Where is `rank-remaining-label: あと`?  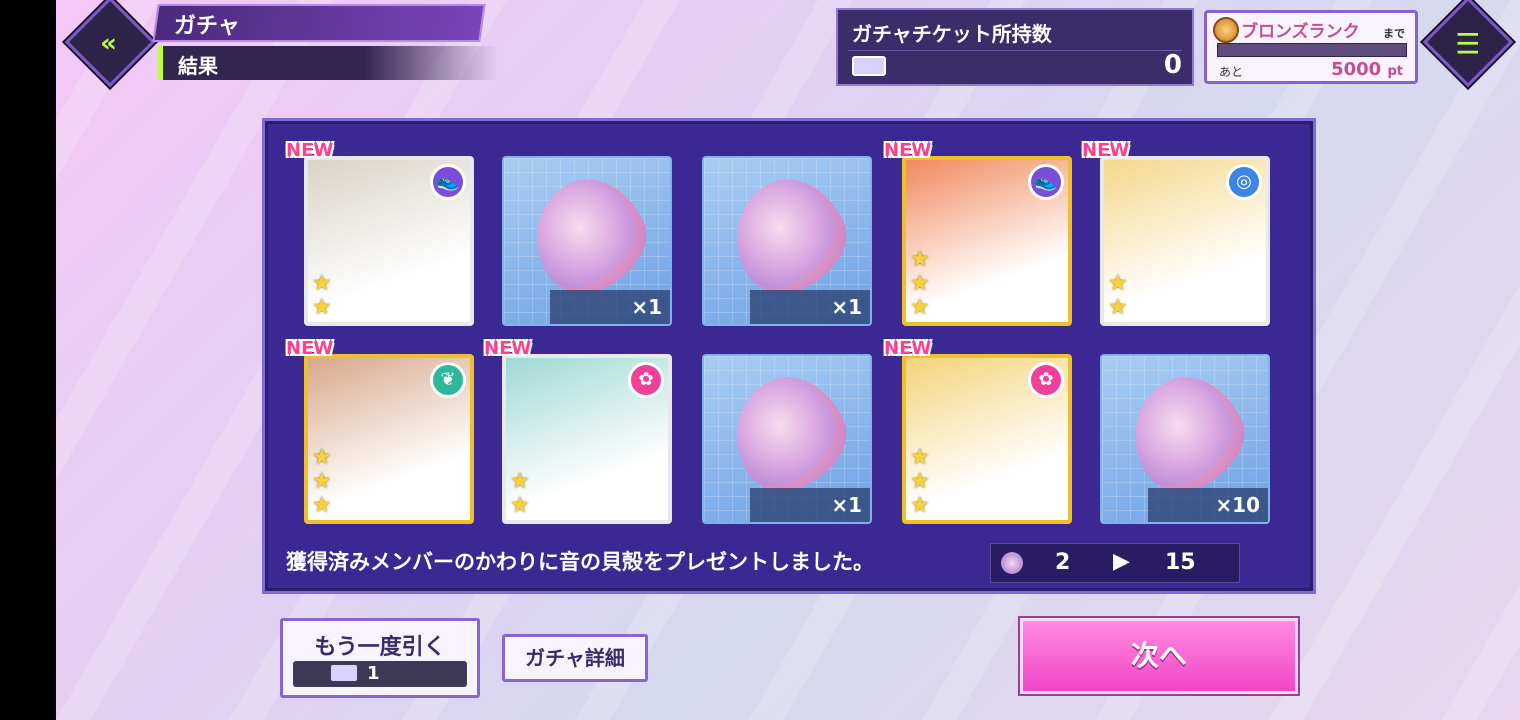
rank-remaining-label: あと is located at coordinates (1231, 72).